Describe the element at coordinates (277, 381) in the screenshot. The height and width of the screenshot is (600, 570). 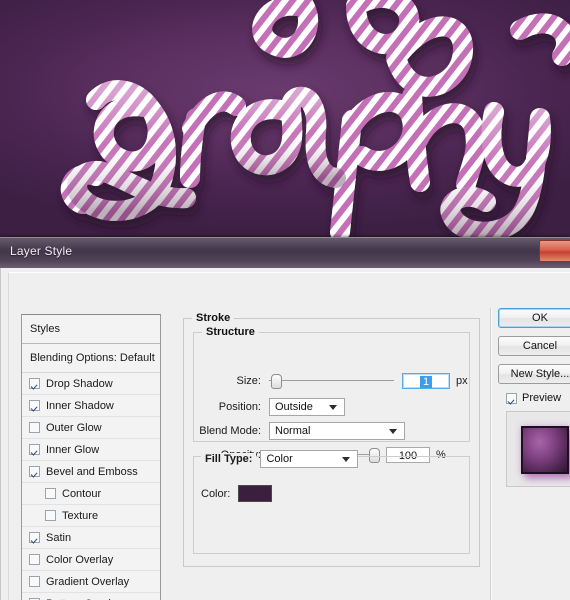
I see `size-slider-thumb` at that location.